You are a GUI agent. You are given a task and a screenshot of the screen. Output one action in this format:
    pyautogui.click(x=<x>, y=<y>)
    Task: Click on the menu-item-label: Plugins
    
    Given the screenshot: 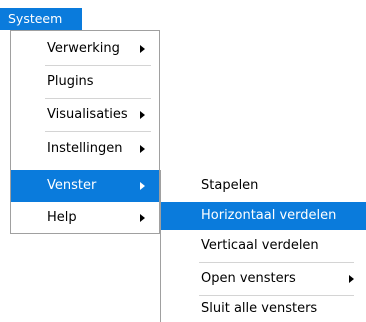 What is the action you would take?
    pyautogui.click(x=70, y=81)
    